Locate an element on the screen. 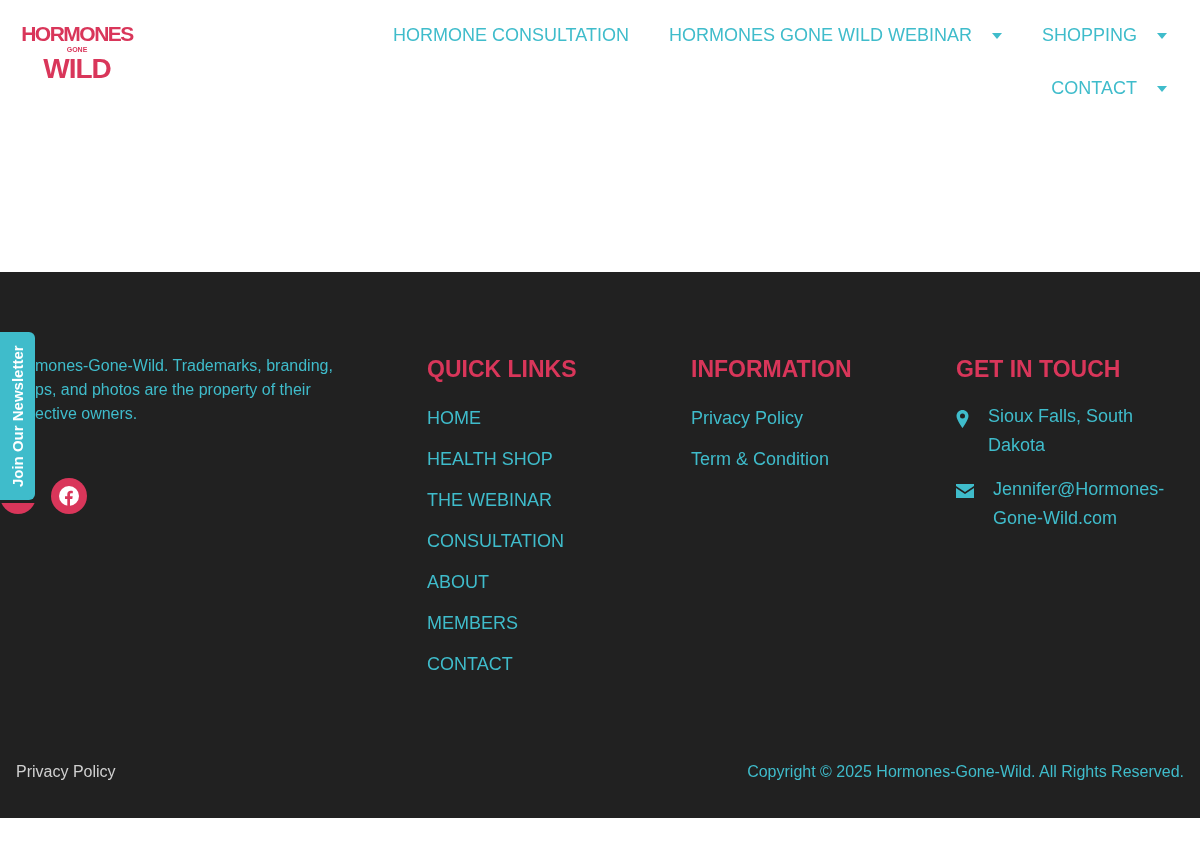 The image size is (1200, 850). privacy-policy-link: Privacy Policy is located at coordinates (66, 772).